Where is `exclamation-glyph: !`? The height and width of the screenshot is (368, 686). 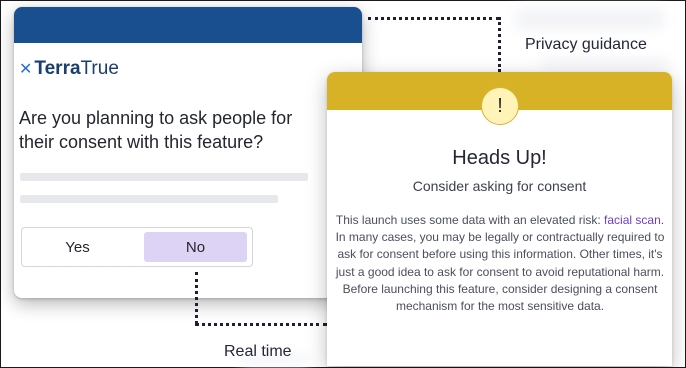 exclamation-glyph: ! is located at coordinates (500, 105).